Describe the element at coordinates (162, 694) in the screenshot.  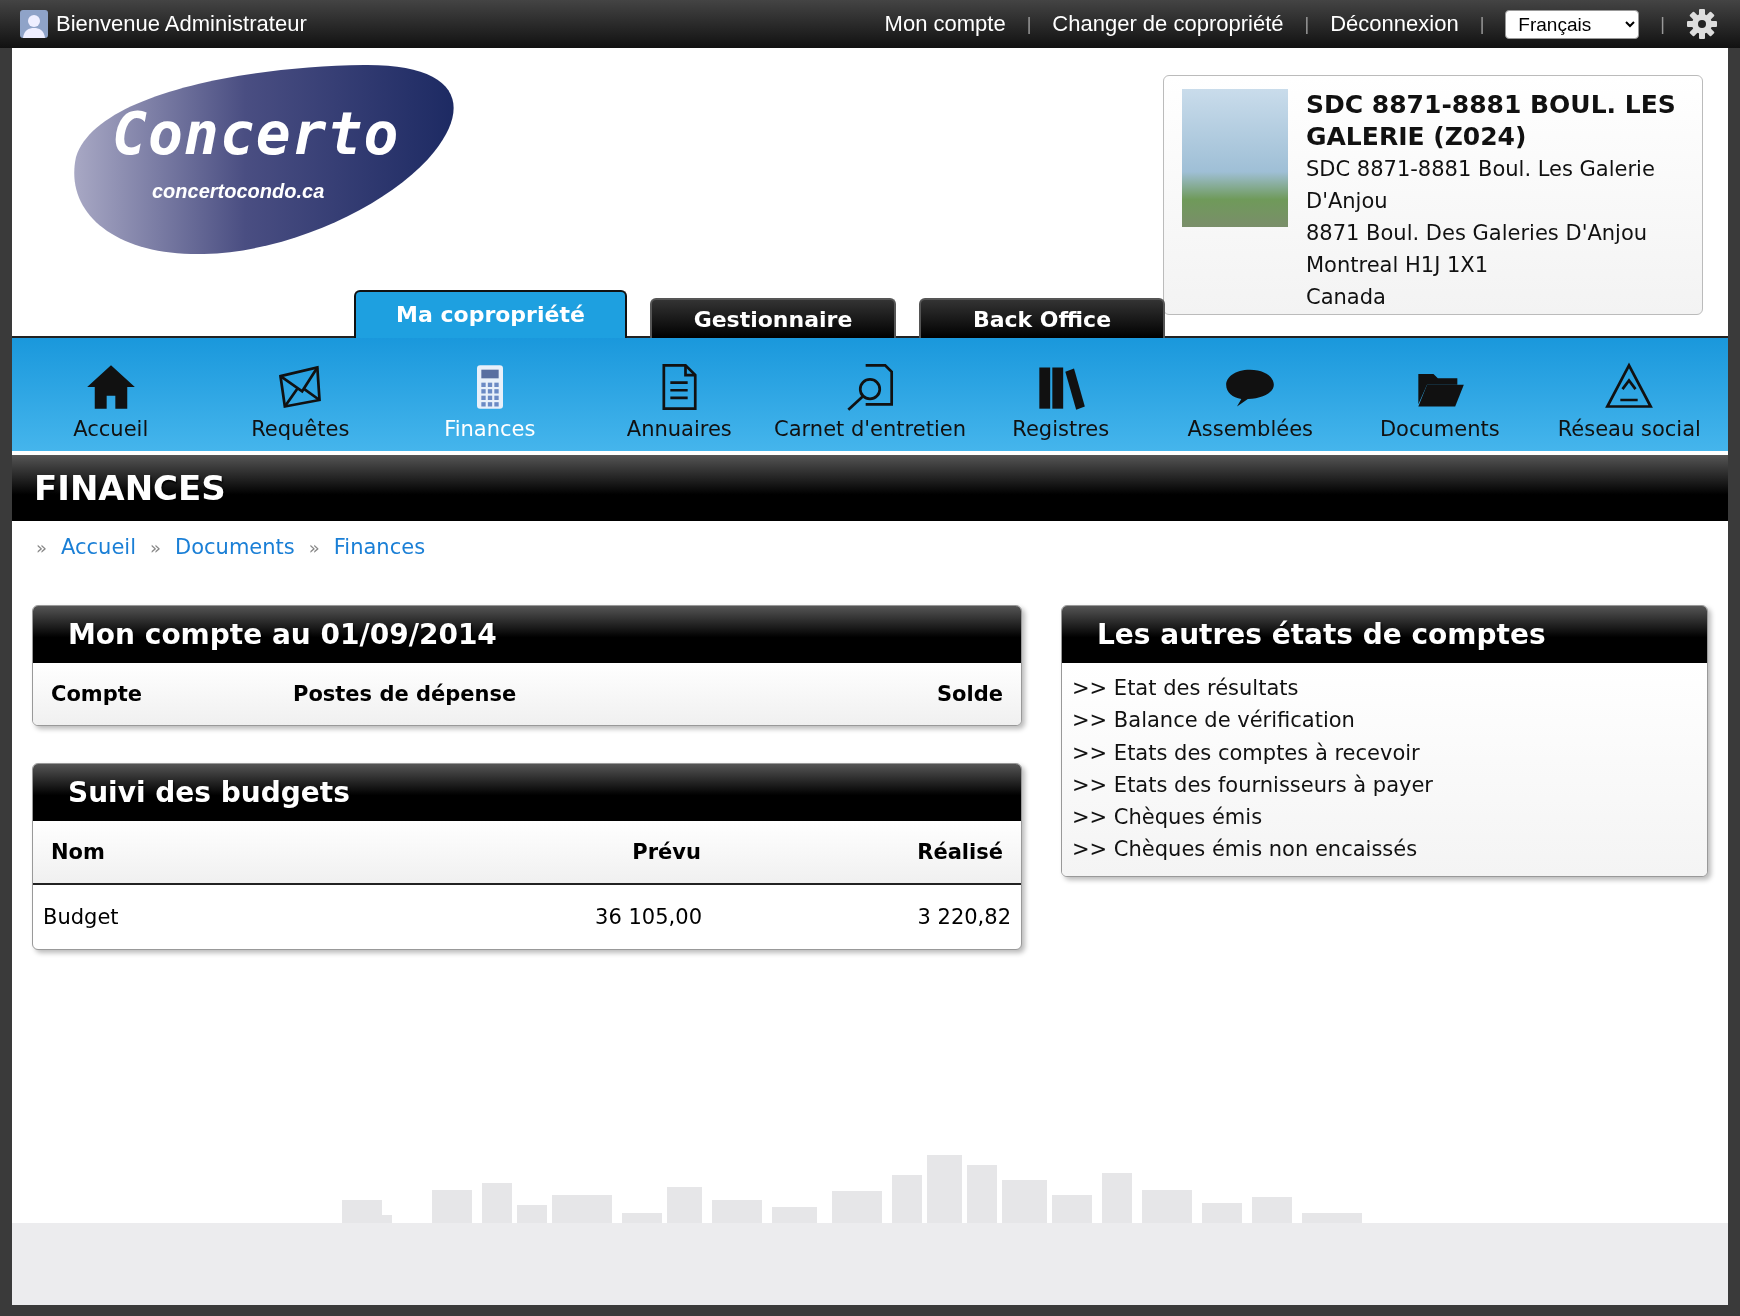
I see `column-header: Compte` at that location.